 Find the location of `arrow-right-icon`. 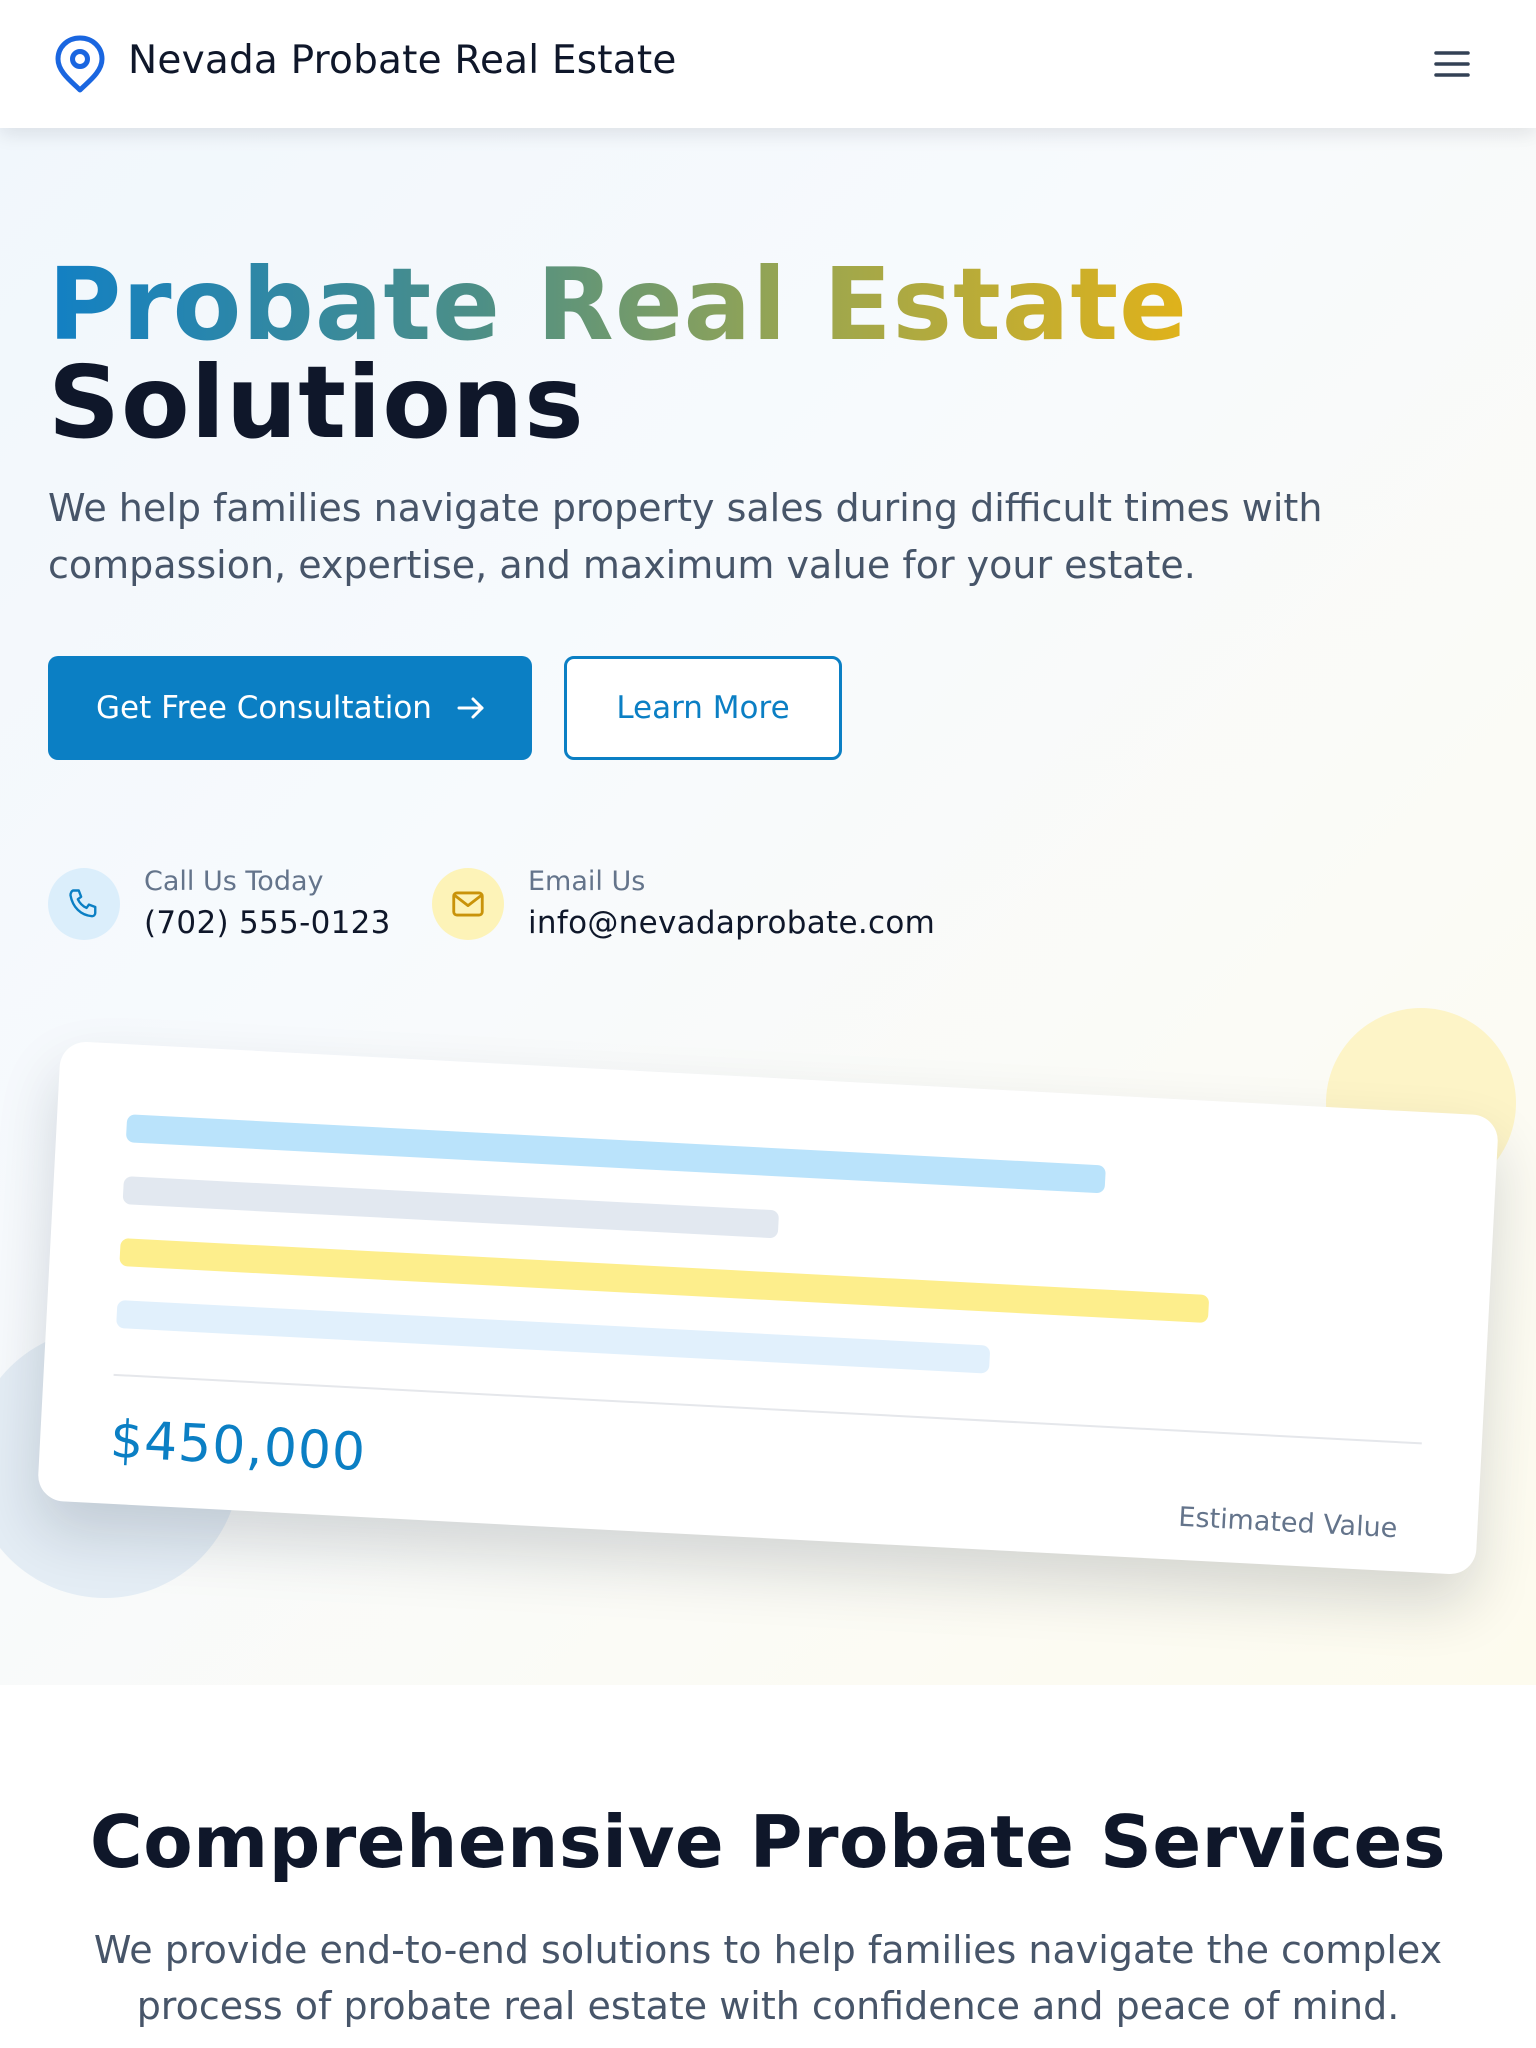

arrow-right-icon is located at coordinates (470, 708).